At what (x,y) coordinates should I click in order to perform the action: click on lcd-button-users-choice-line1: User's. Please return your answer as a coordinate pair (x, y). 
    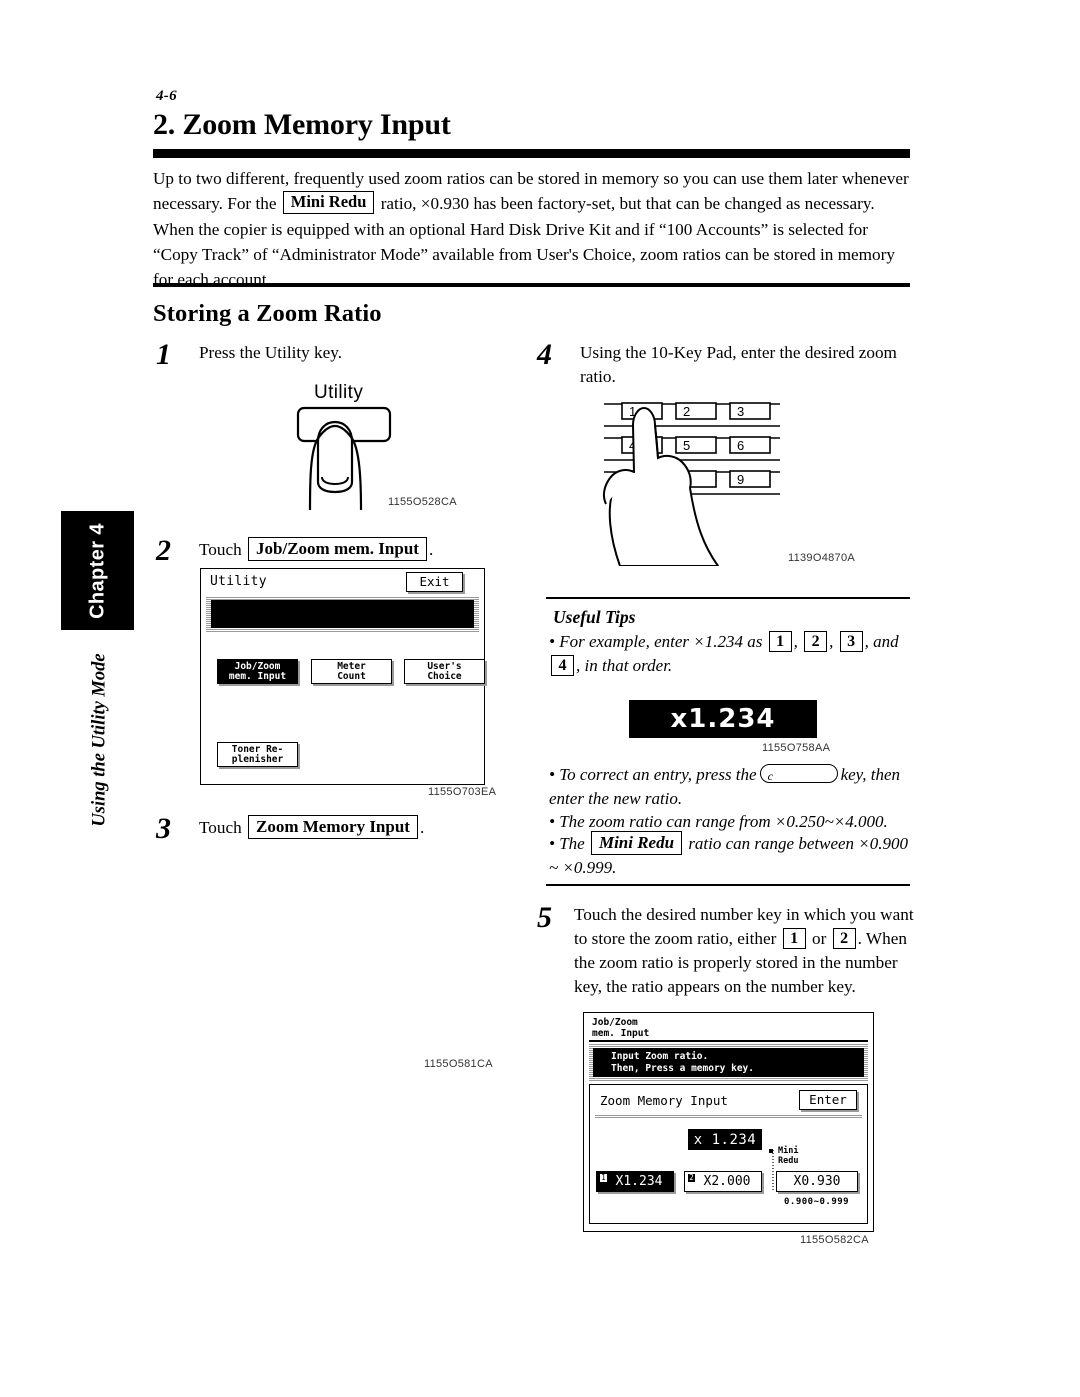
    Looking at the image, I should click on (444, 666).